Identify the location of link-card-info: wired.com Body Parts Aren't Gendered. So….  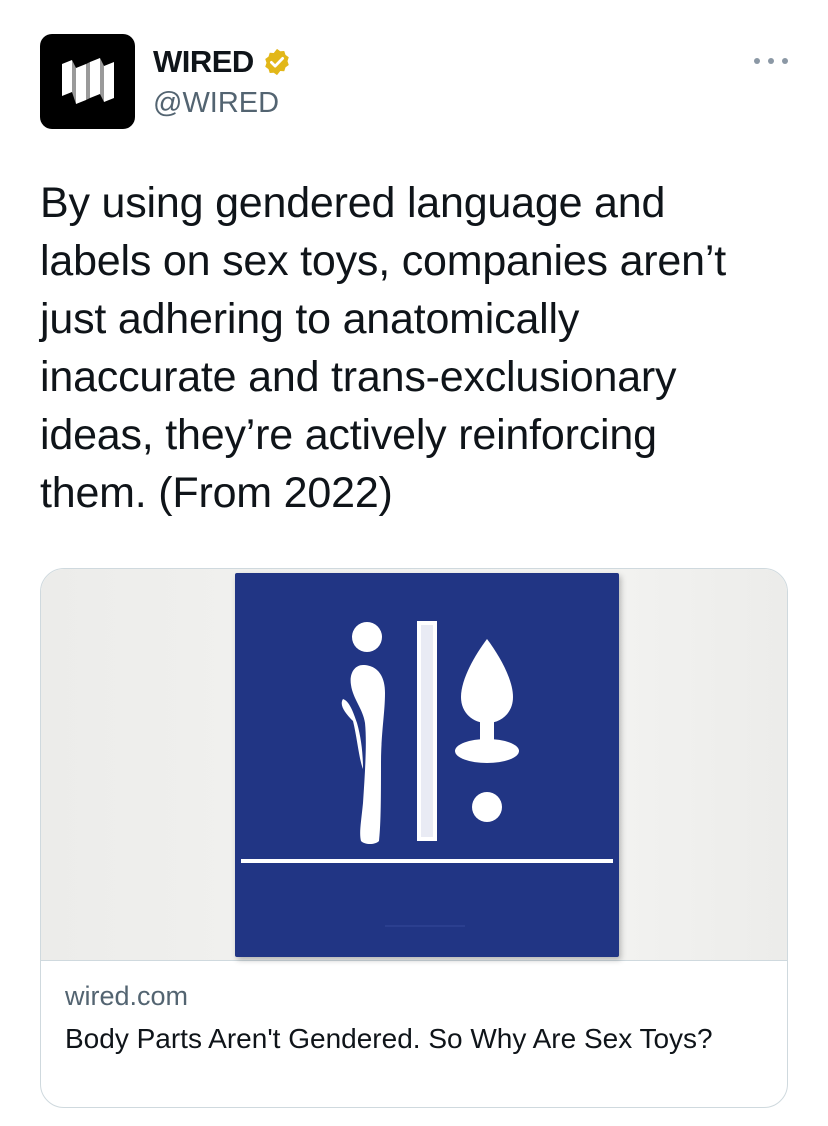
(415, 1018).